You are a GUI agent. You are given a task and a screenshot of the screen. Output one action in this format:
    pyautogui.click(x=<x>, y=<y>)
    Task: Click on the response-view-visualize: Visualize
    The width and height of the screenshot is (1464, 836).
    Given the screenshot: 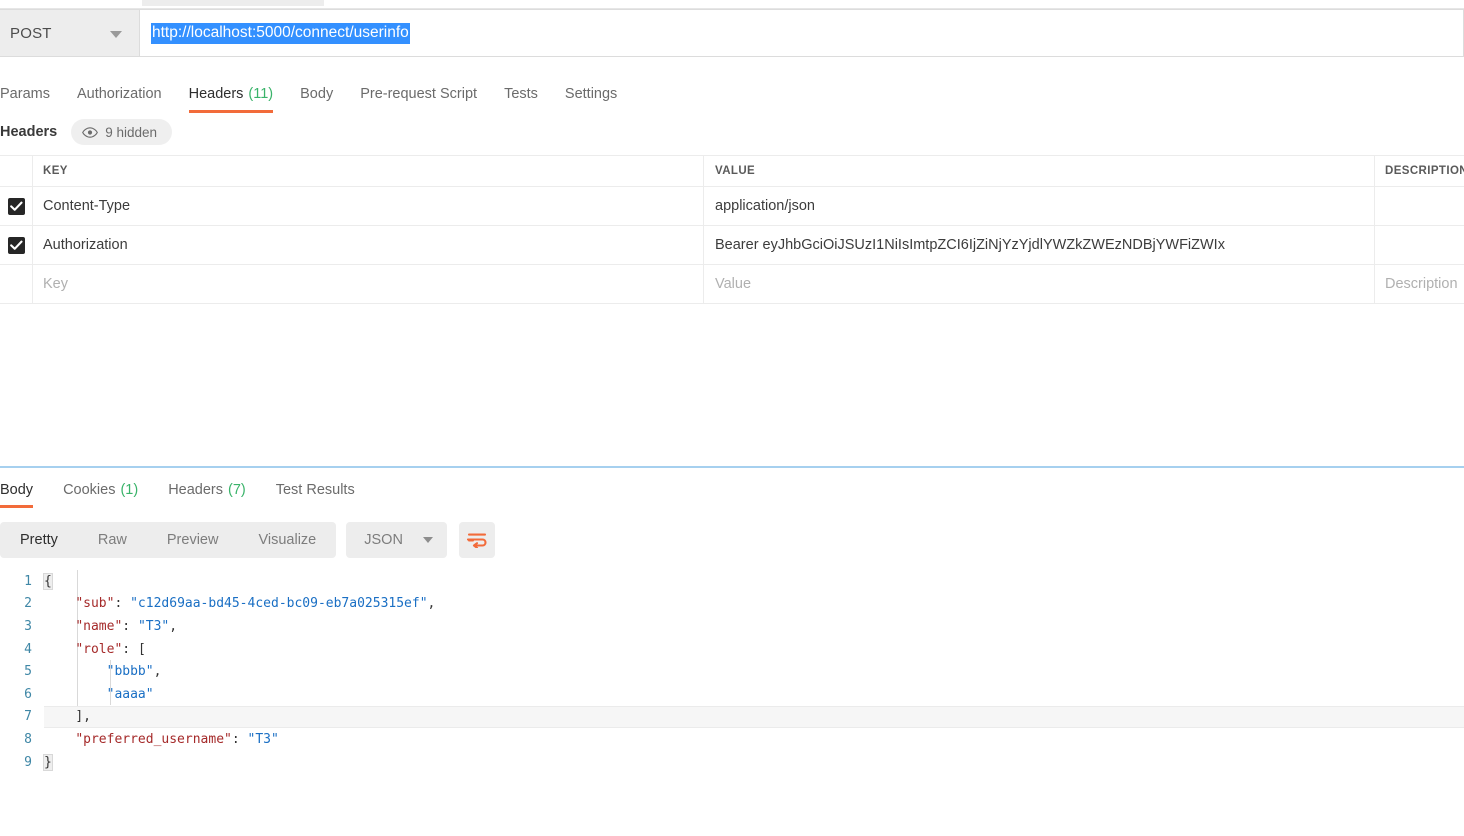 What is the action you would take?
    pyautogui.click(x=287, y=540)
    